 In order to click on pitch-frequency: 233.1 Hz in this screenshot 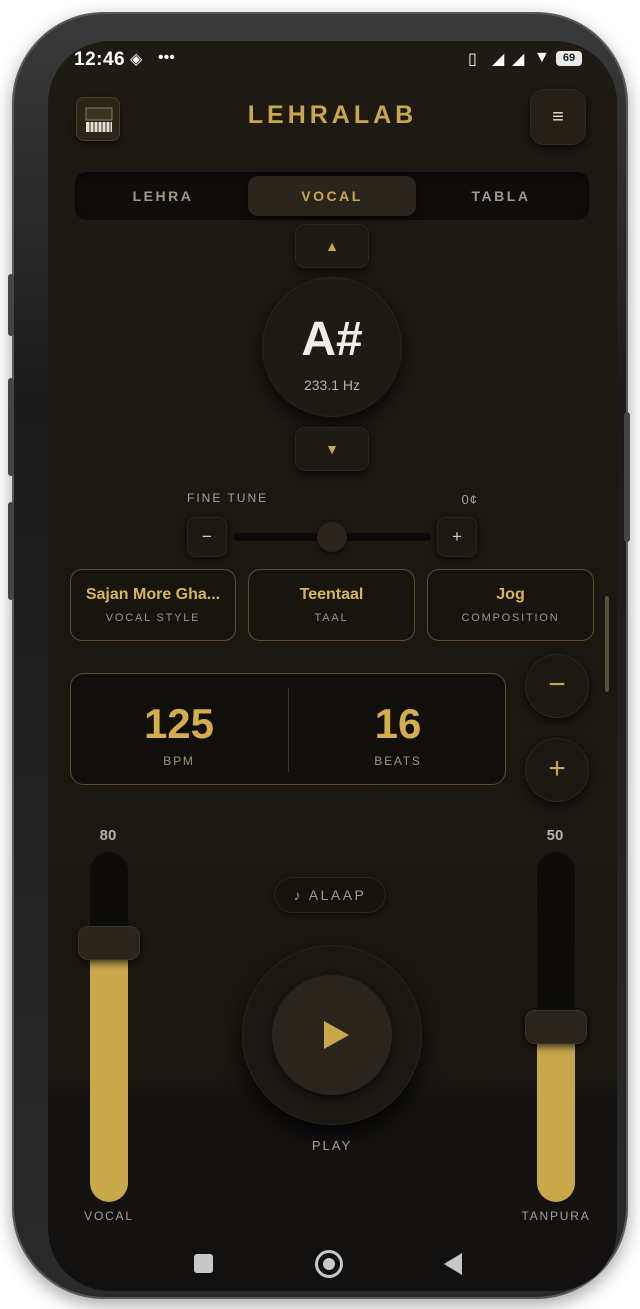, I will do `click(332, 385)`.